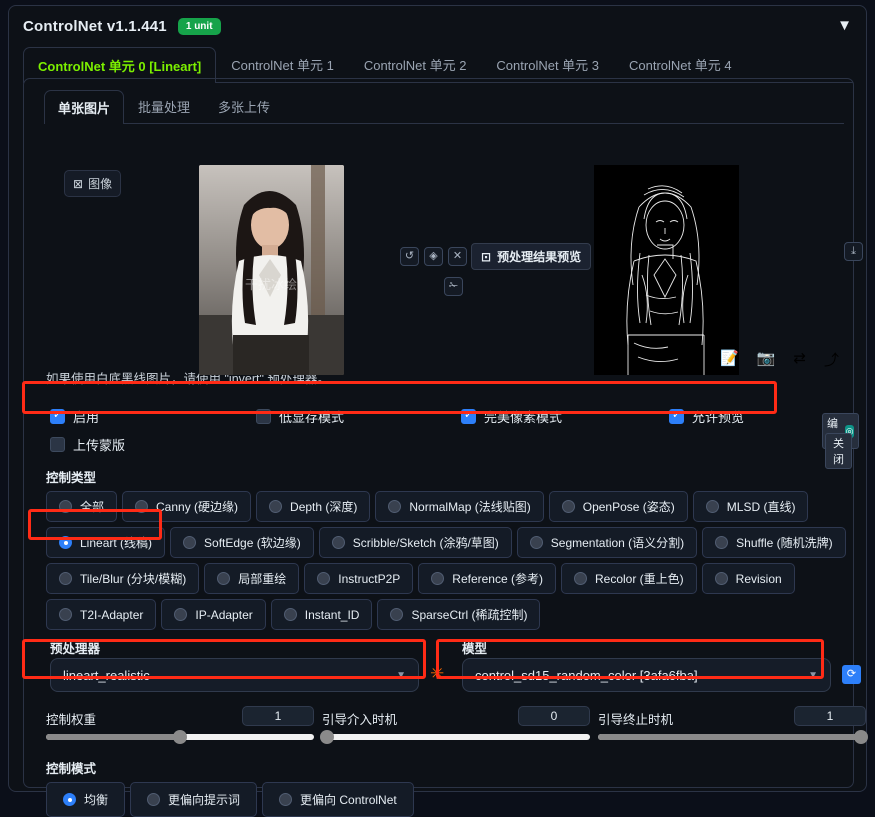  I want to click on swap-icon: ⇄, so click(799, 359).